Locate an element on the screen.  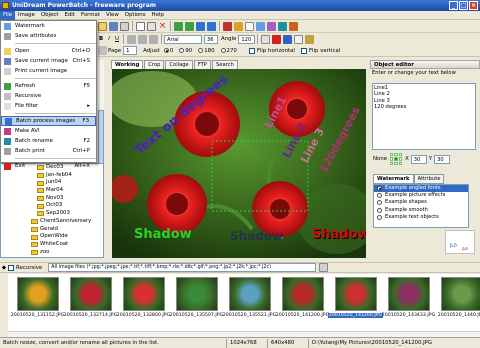
thumbnail-item: 20010520_132714.JPG is located at coordinates (90, 302).